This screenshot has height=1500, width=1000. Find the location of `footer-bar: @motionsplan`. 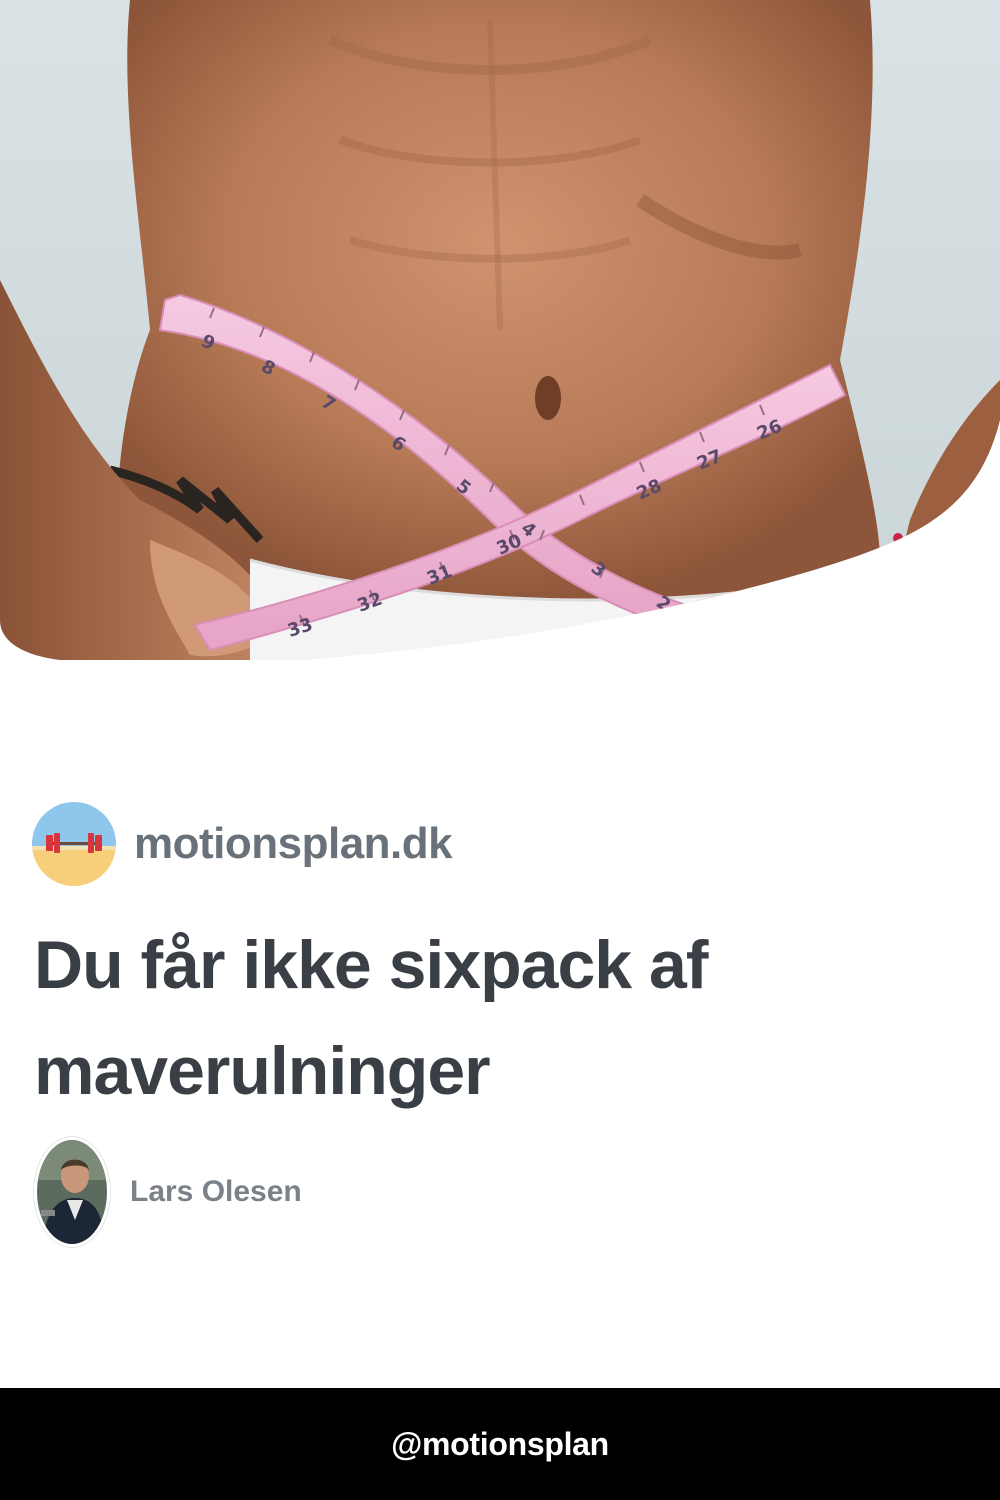

footer-bar: @motionsplan is located at coordinates (500, 1444).